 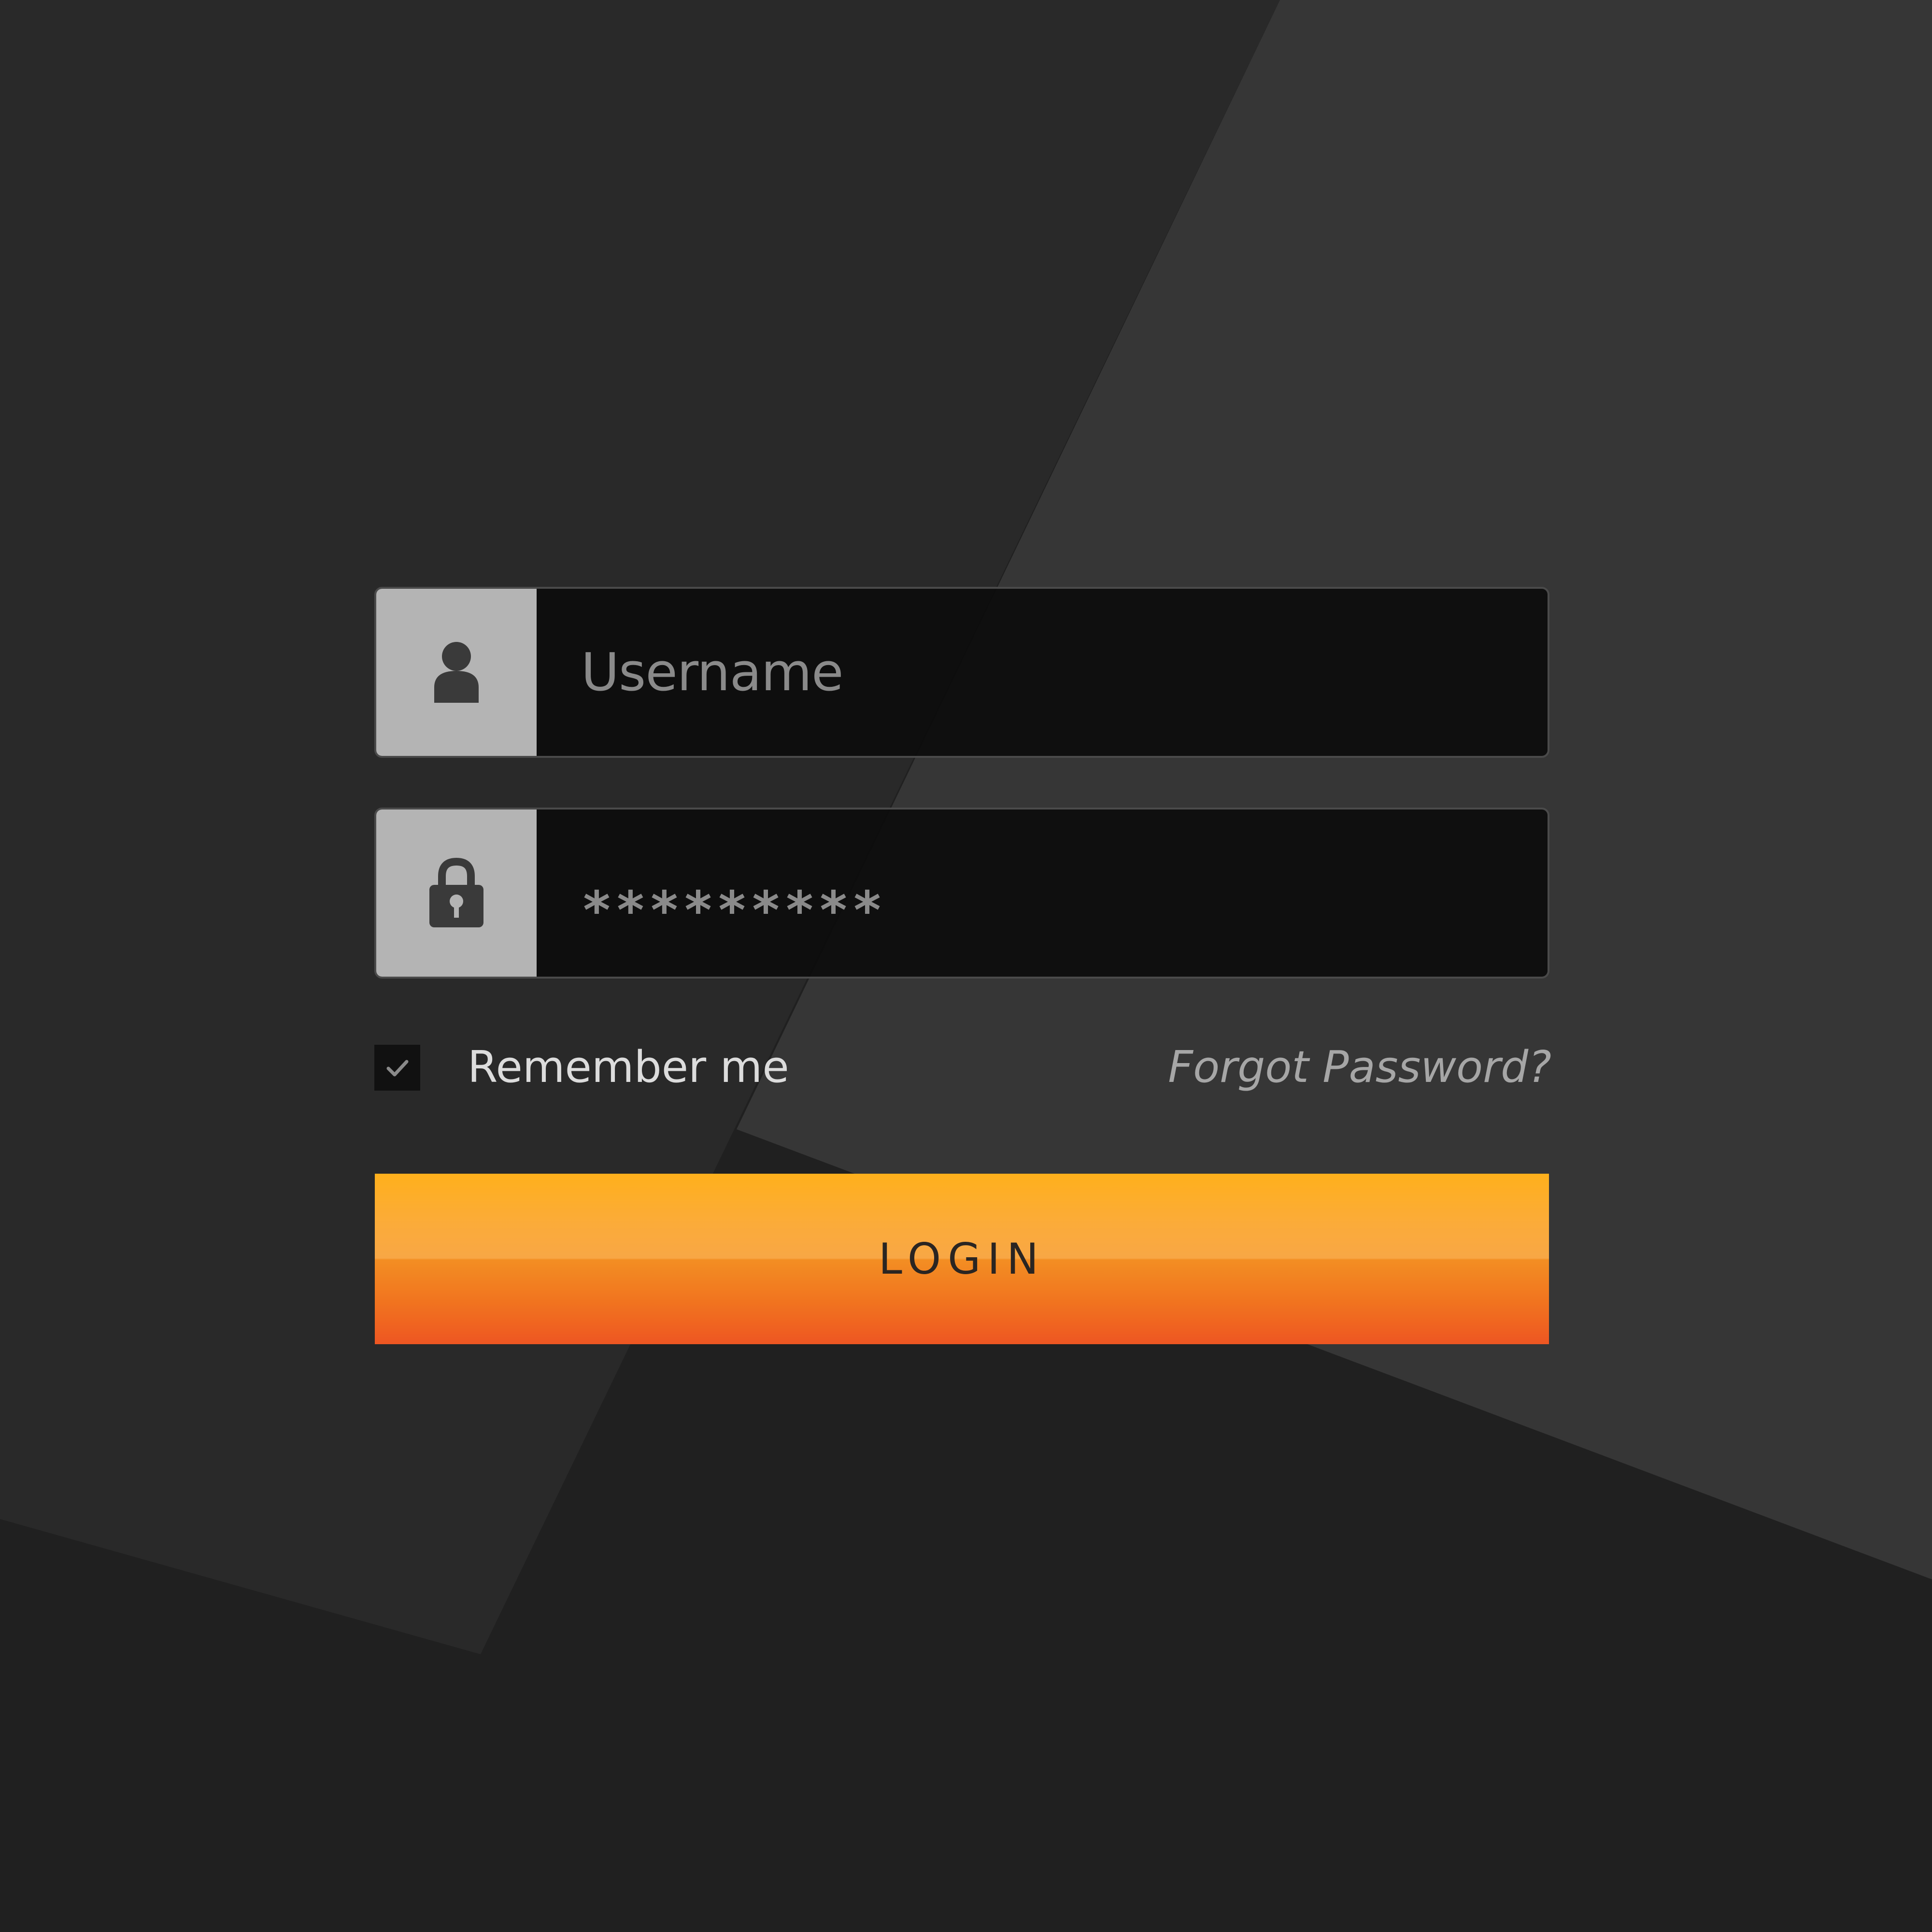 I want to click on lock-icon, so click(x=456, y=892).